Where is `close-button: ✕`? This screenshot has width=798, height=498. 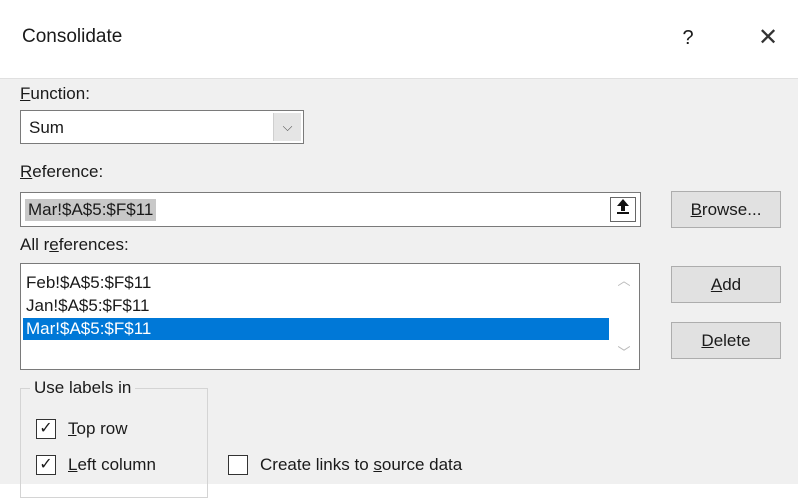 close-button: ✕ is located at coordinates (768, 38).